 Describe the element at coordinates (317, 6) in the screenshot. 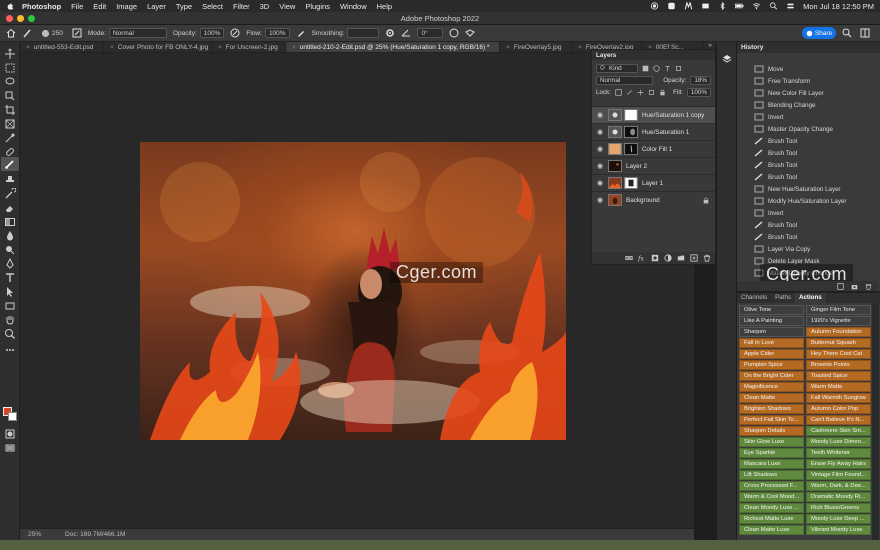

I see `menu-plugins: Plugins` at that location.